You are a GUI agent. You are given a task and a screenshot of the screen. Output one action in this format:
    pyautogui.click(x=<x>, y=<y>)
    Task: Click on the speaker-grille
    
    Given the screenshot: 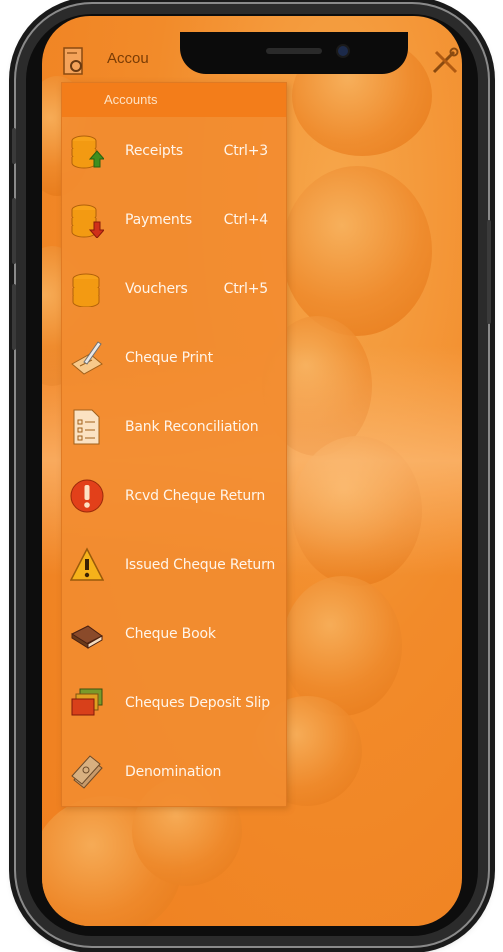 What is the action you would take?
    pyautogui.click(x=294, y=51)
    